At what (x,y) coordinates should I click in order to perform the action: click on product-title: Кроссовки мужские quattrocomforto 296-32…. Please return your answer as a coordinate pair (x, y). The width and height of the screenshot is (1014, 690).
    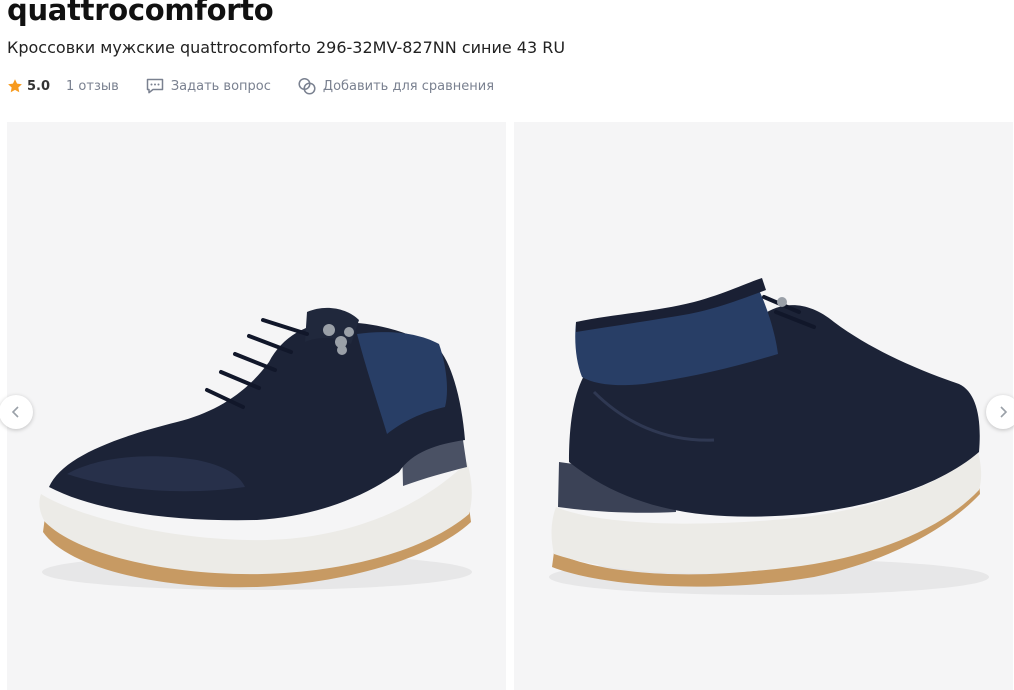
    Looking at the image, I should click on (286, 47).